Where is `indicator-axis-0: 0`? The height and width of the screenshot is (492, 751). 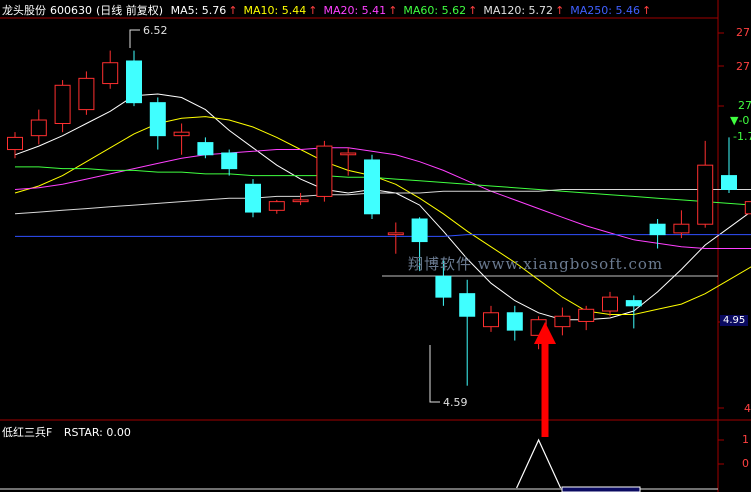 indicator-axis-0: 0 is located at coordinates (745, 463).